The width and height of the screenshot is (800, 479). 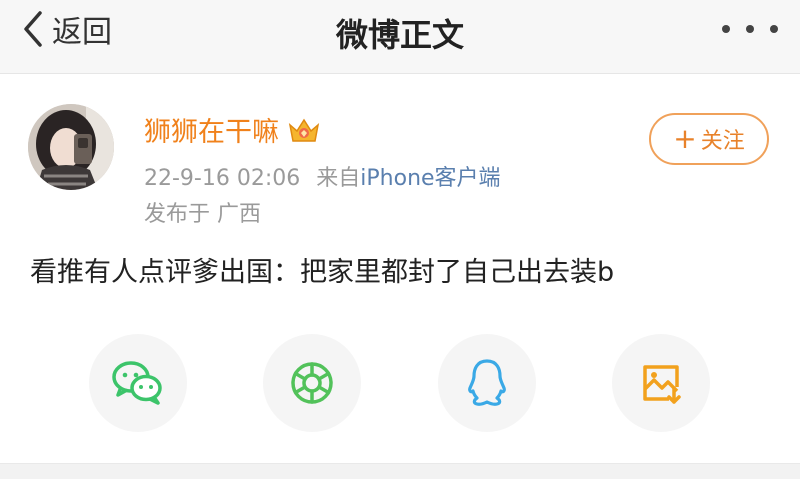 I want to click on share-qq-button, so click(x=487, y=383).